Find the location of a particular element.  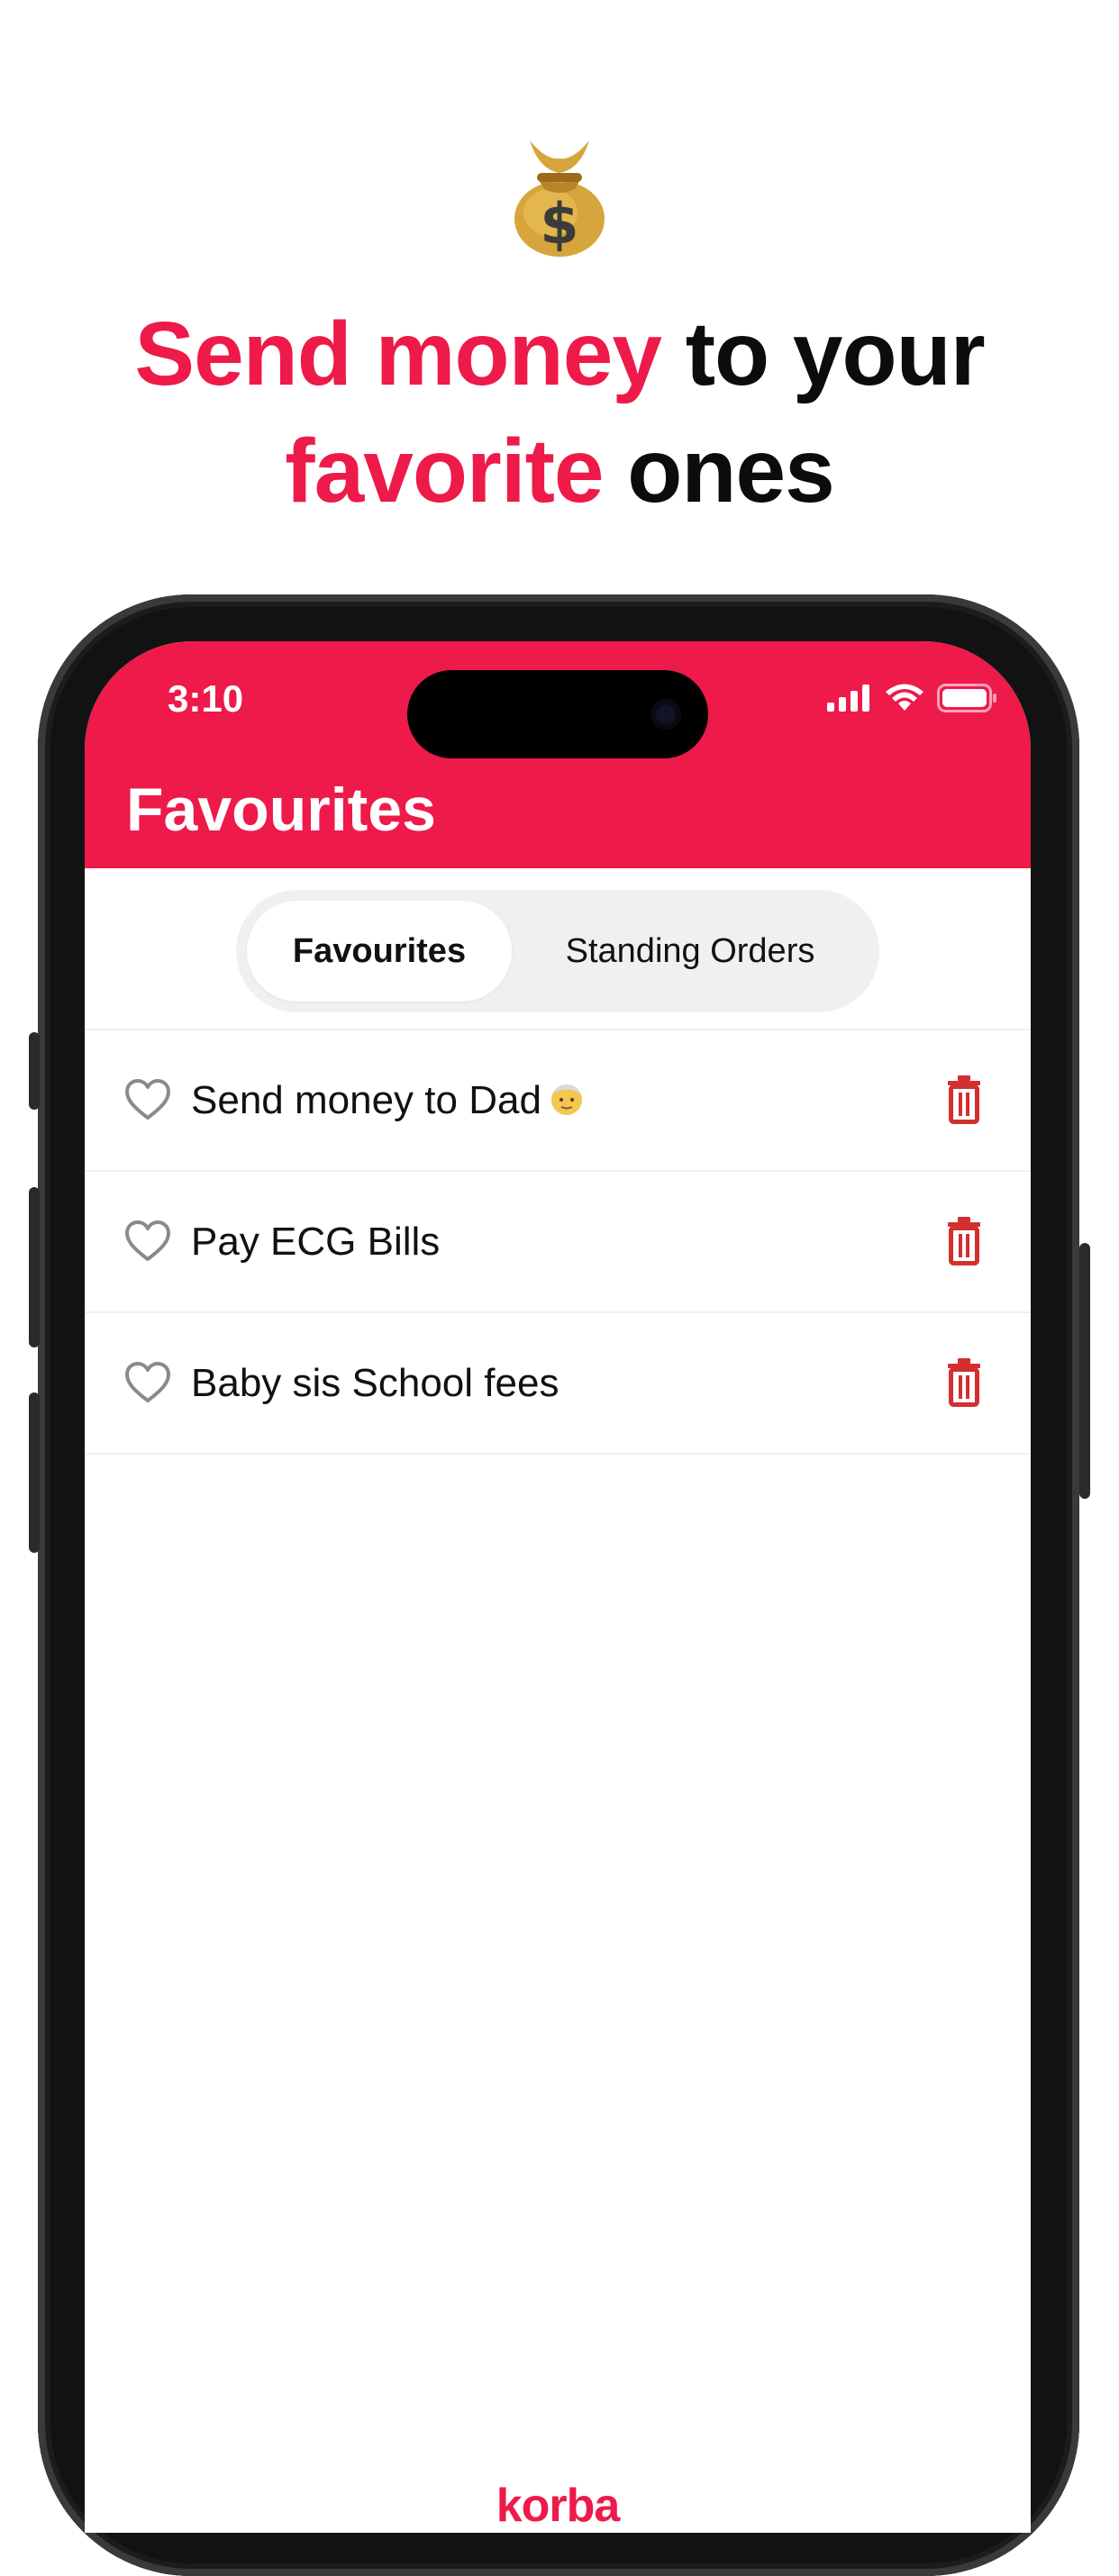

headline-accent-2: favorite is located at coordinates (445, 472).